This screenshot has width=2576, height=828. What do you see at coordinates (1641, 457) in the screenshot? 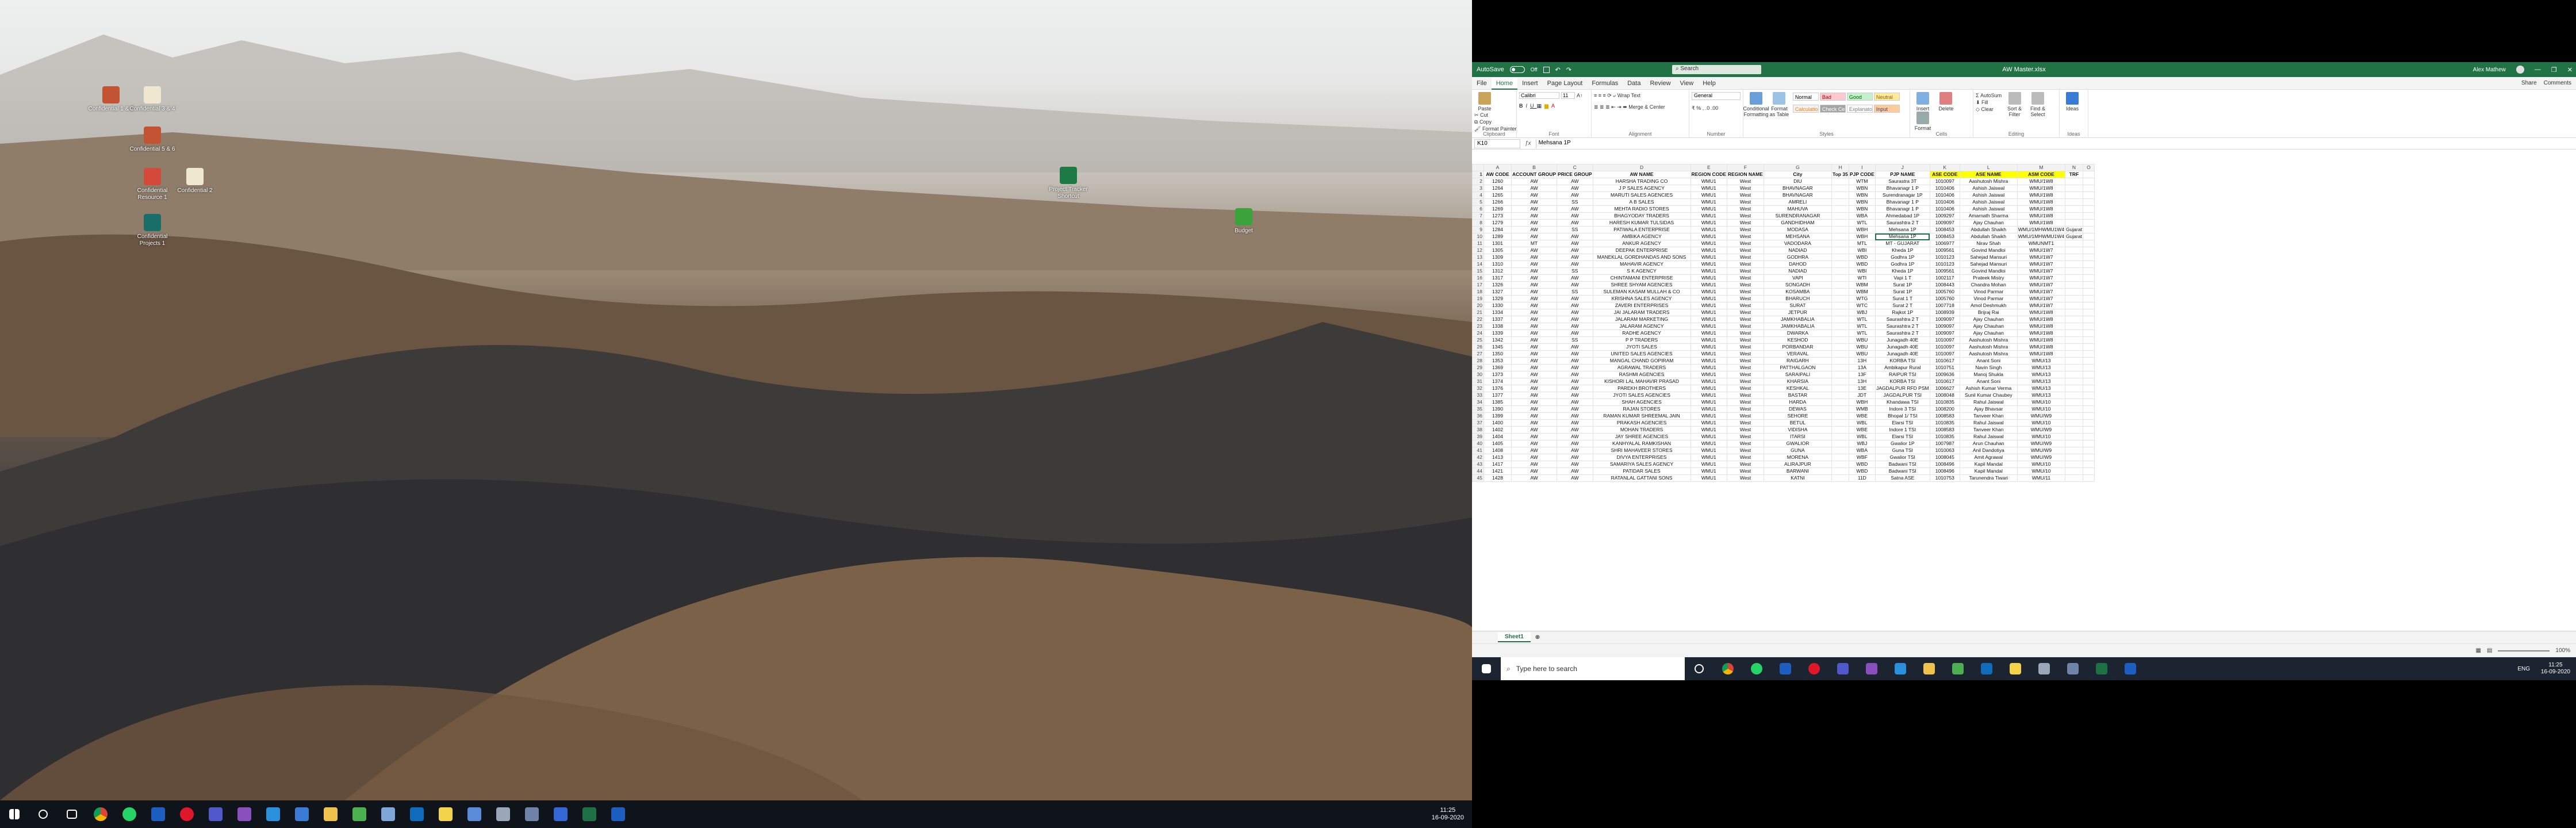
I see `cell: DIVYA ENTERPRISES` at bounding box center [1641, 457].